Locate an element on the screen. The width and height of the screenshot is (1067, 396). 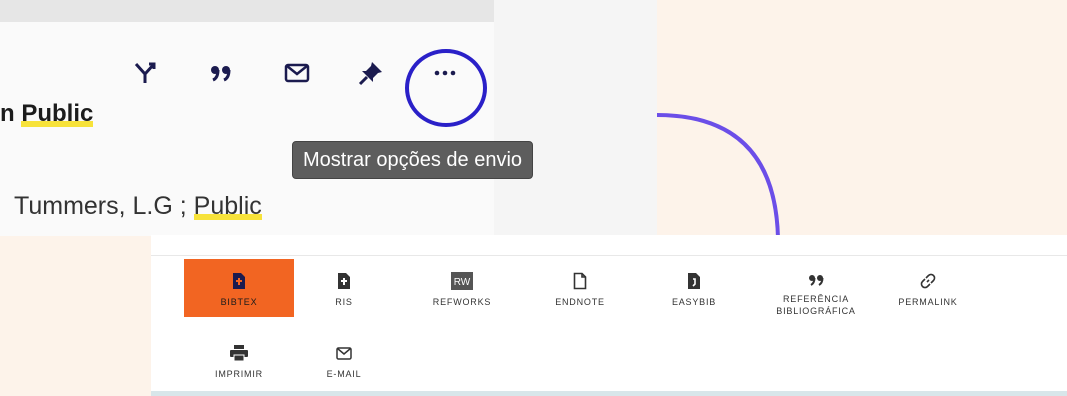
action-bibtex: BIBTEX is located at coordinates (239, 288).